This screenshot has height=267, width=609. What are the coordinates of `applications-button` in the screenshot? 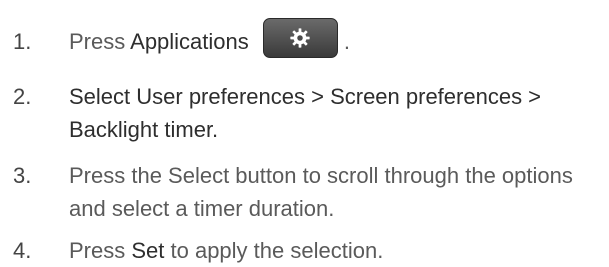 It's located at (300, 38).